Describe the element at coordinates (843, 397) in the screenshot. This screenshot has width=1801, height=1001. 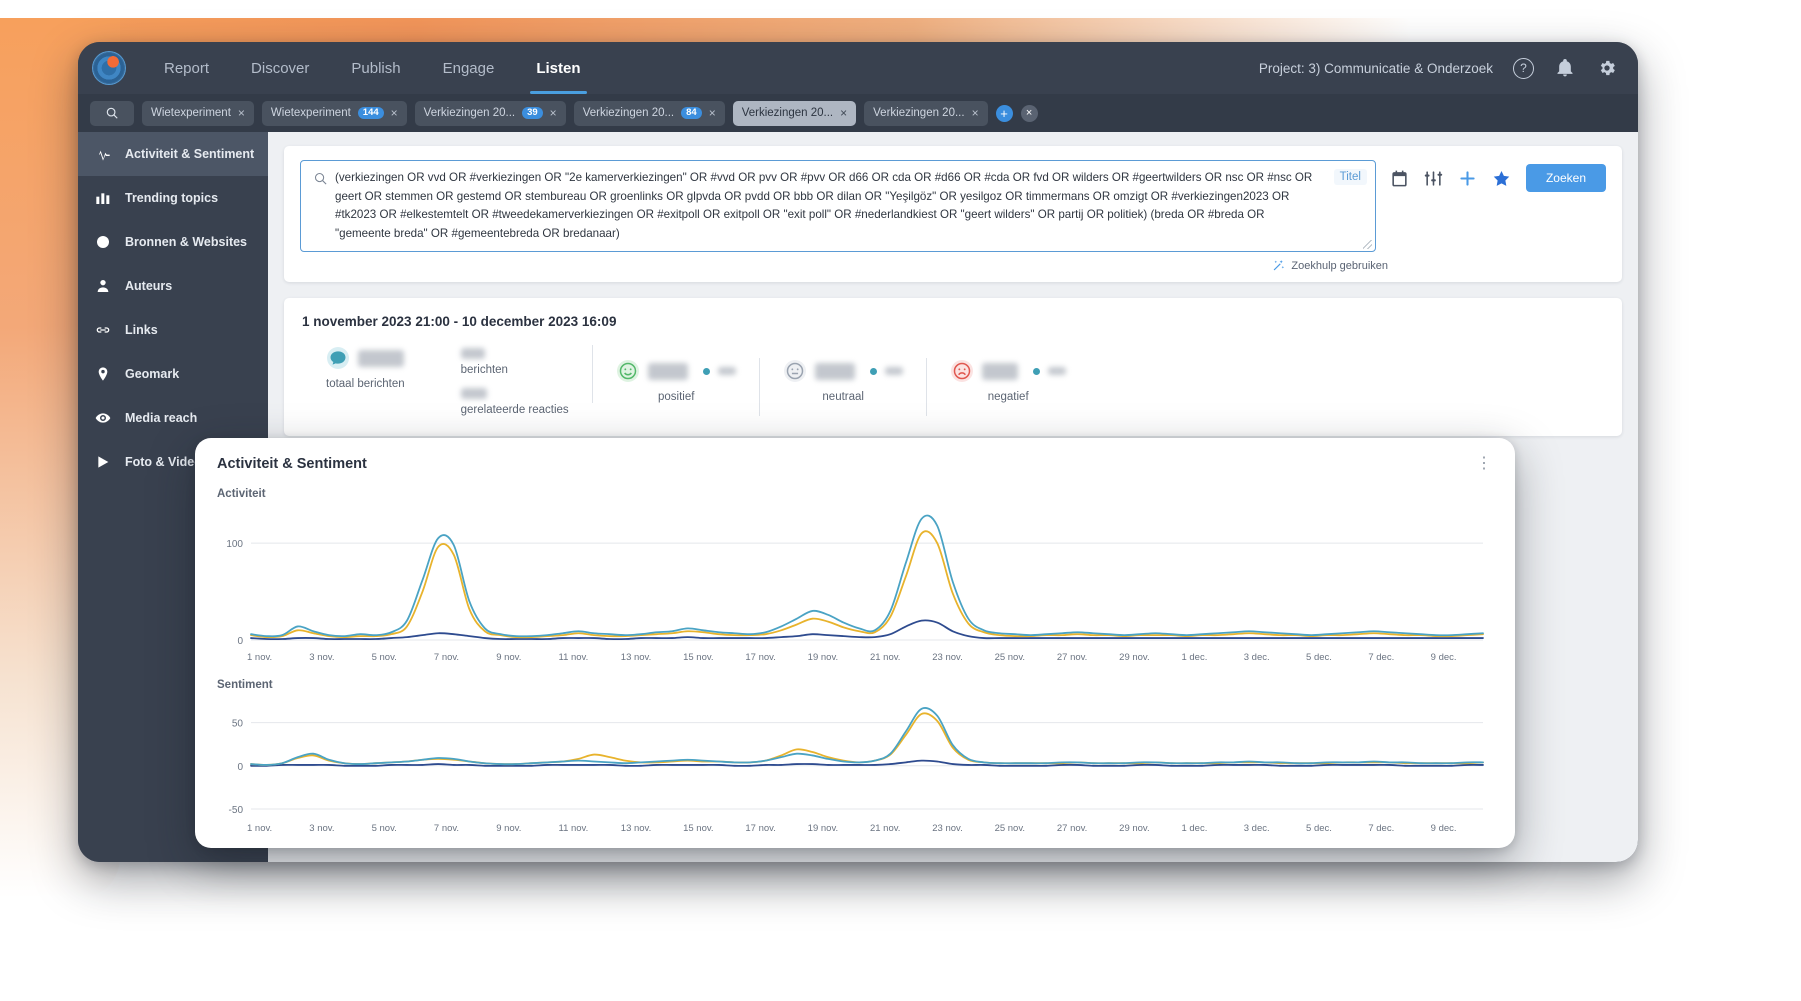
I see `metric-neutraal-label: neutraal` at that location.